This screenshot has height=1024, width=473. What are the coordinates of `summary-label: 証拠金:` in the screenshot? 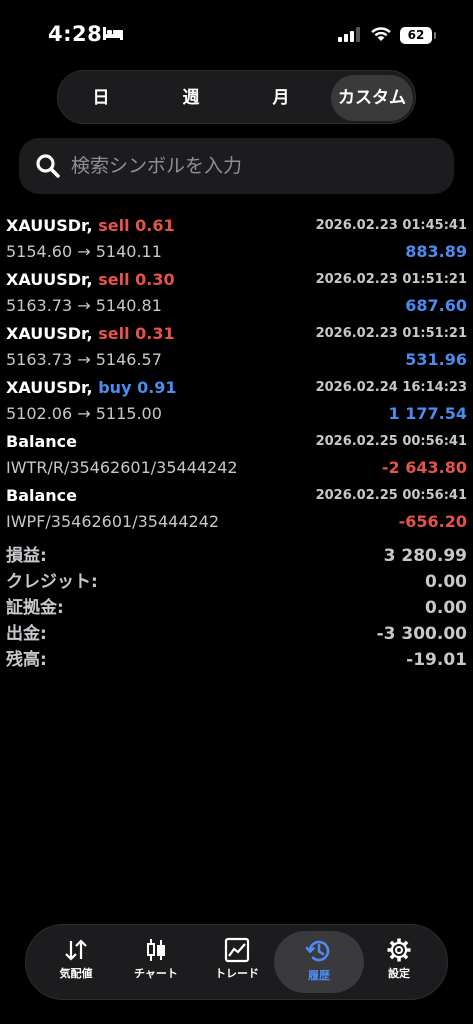 It's located at (35, 608).